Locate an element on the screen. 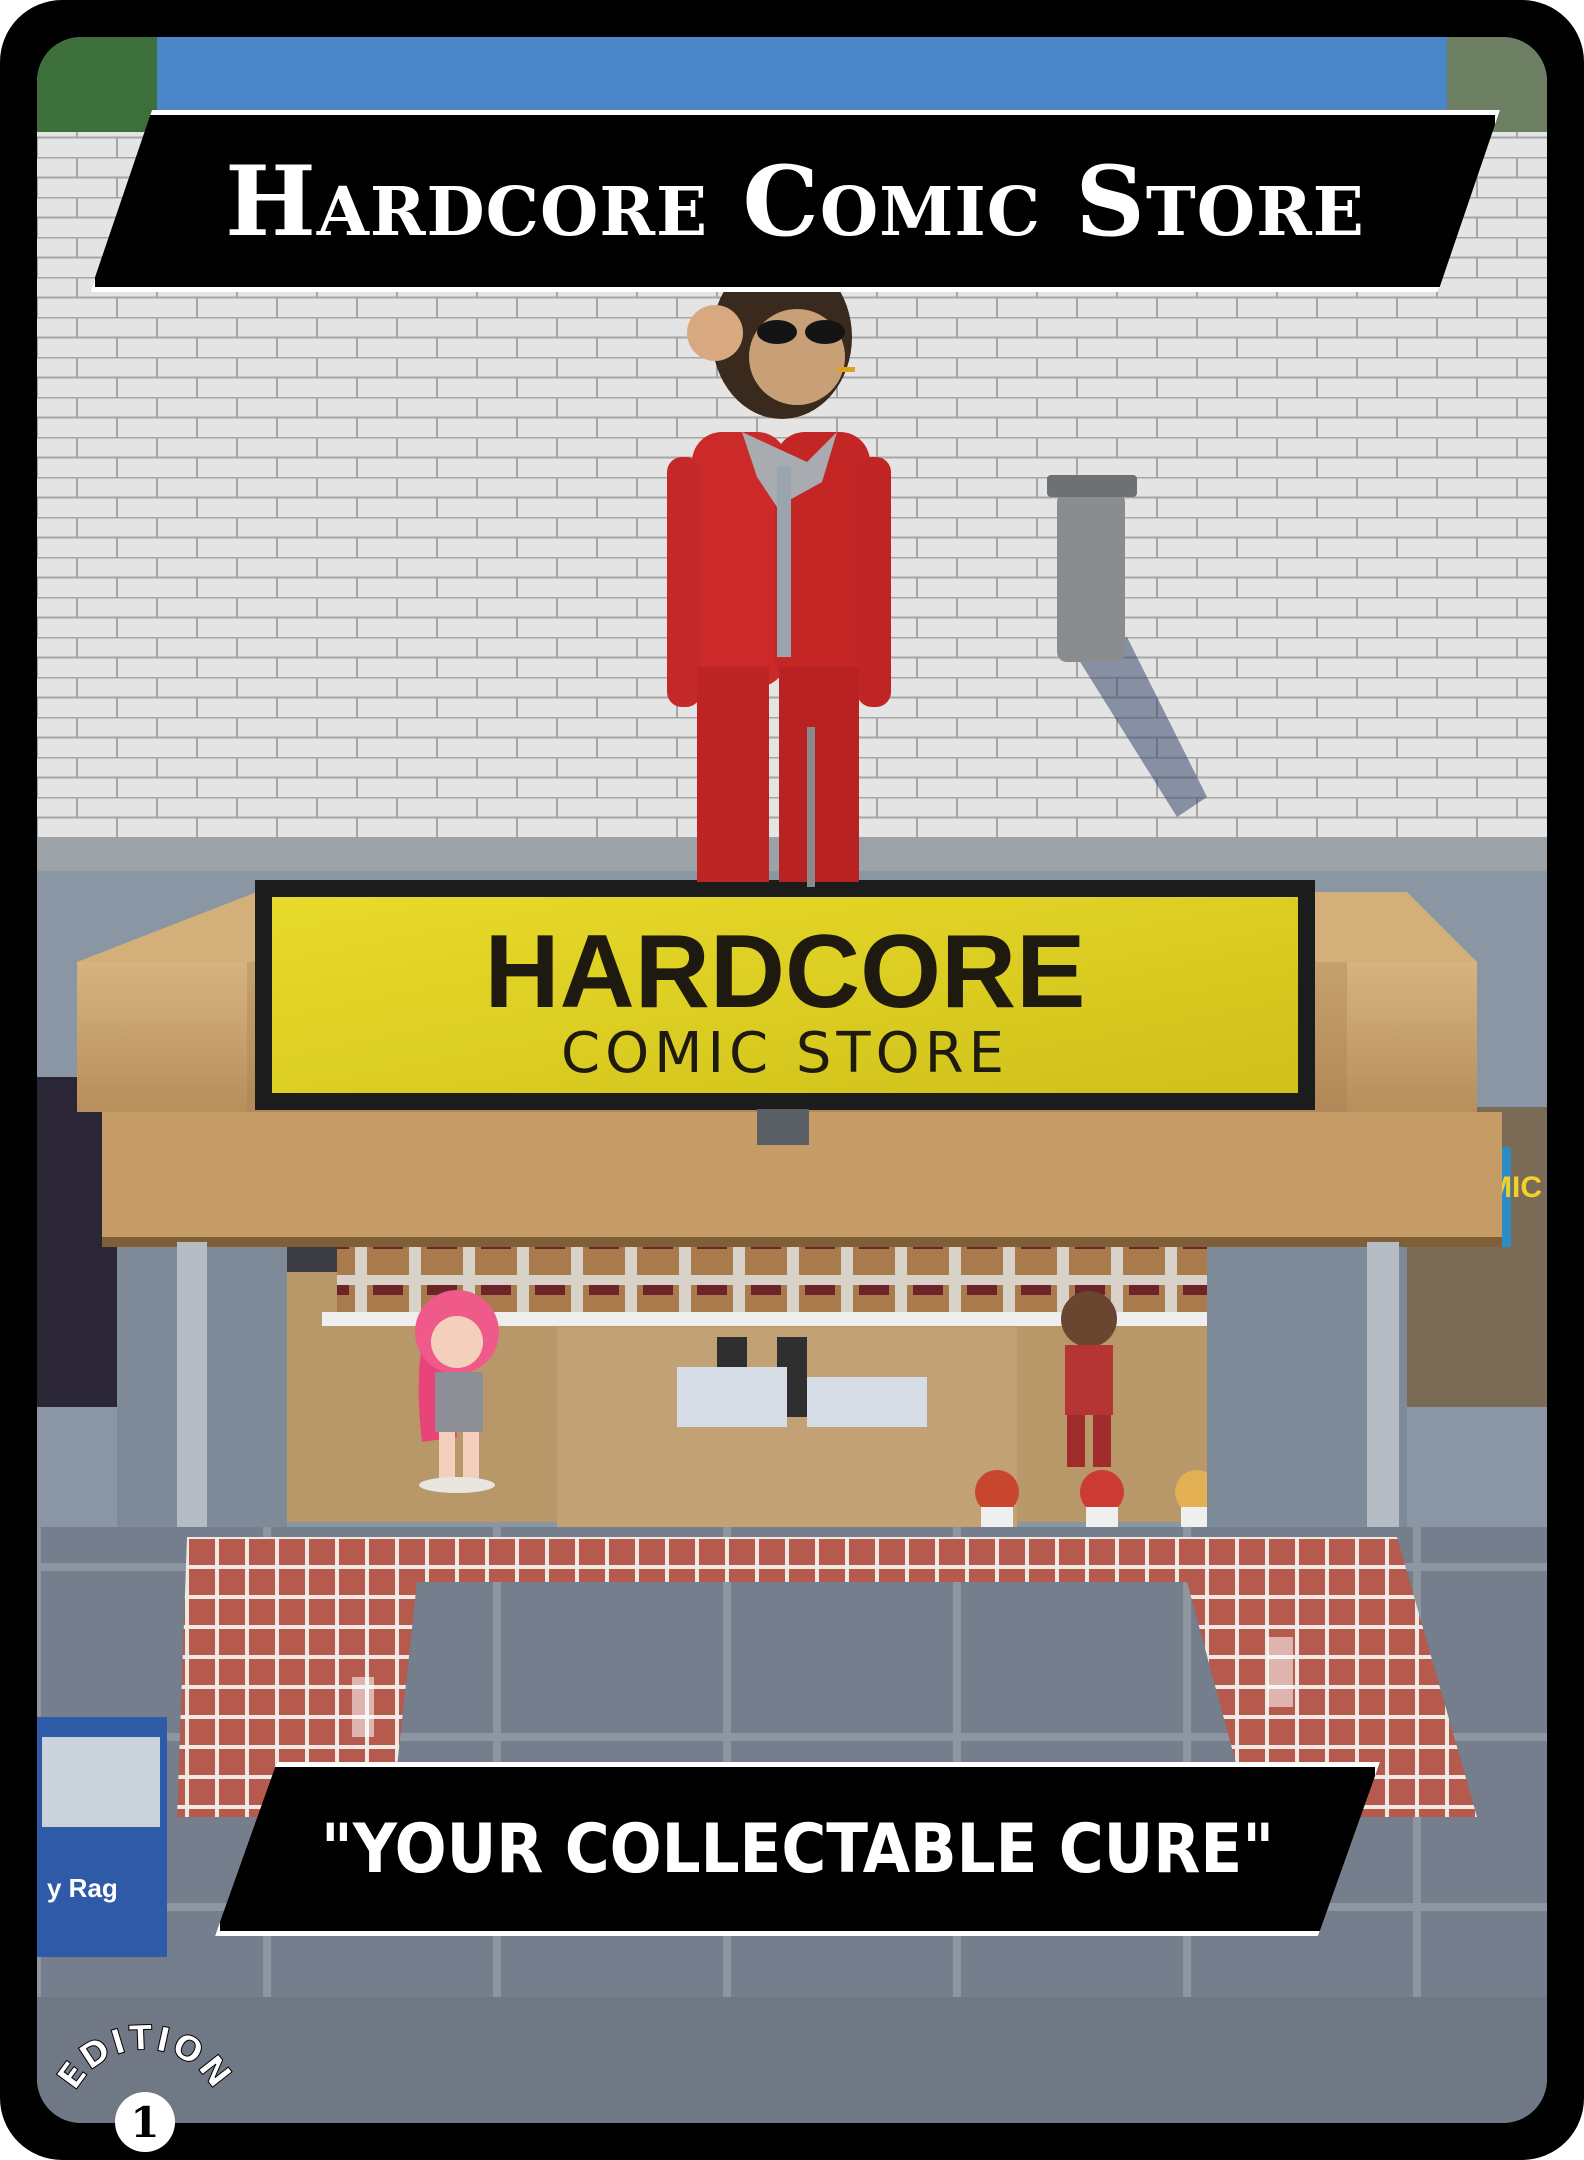  sign-hardcore: HARDCORE is located at coordinates (785, 972).